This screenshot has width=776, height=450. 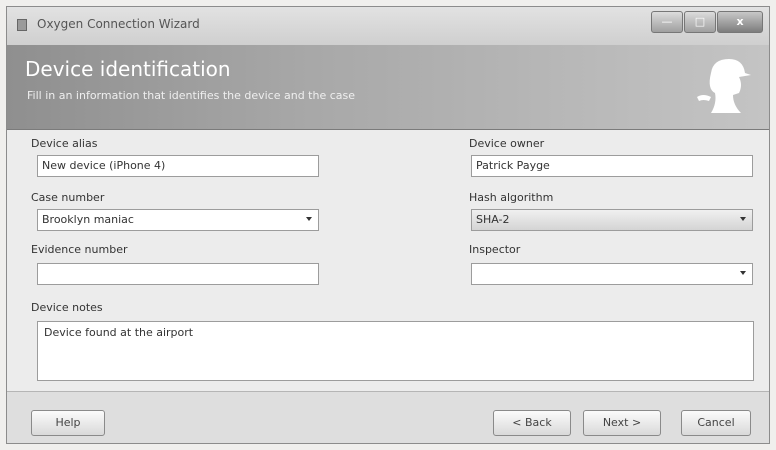 I want to click on evidence-number-label: Evidence number, so click(x=79, y=249).